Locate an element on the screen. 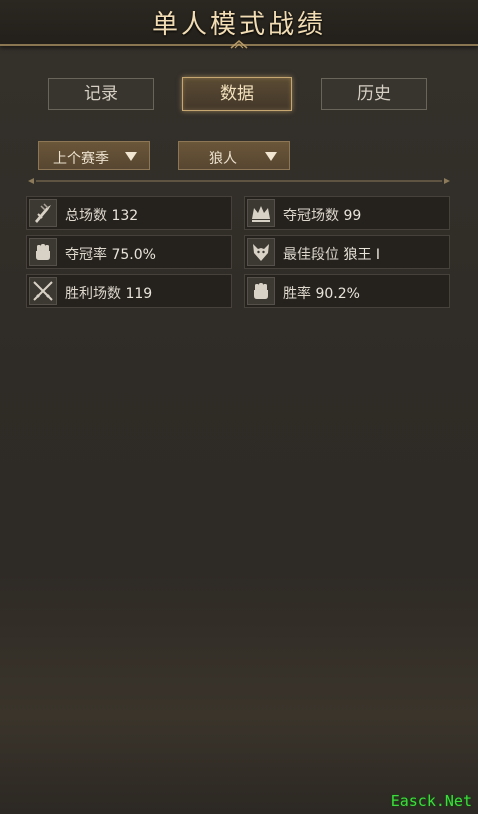  stat-value: 90.2% is located at coordinates (337, 294).